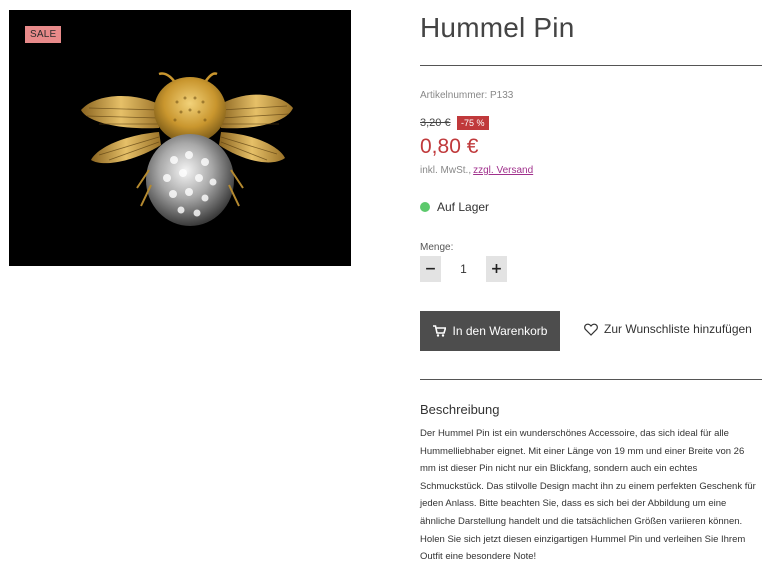 The image size is (784, 565). I want to click on add-to-cart-label: In den Warenkorb, so click(500, 331).